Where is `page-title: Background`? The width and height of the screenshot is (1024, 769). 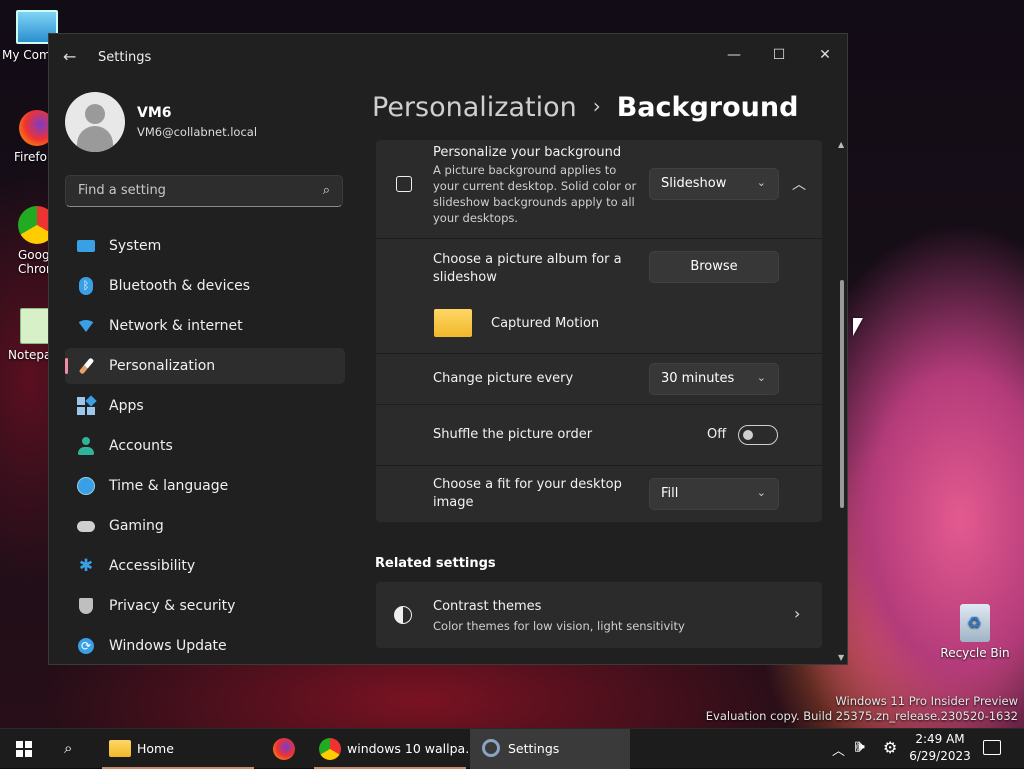
page-title: Background is located at coordinates (707, 107).